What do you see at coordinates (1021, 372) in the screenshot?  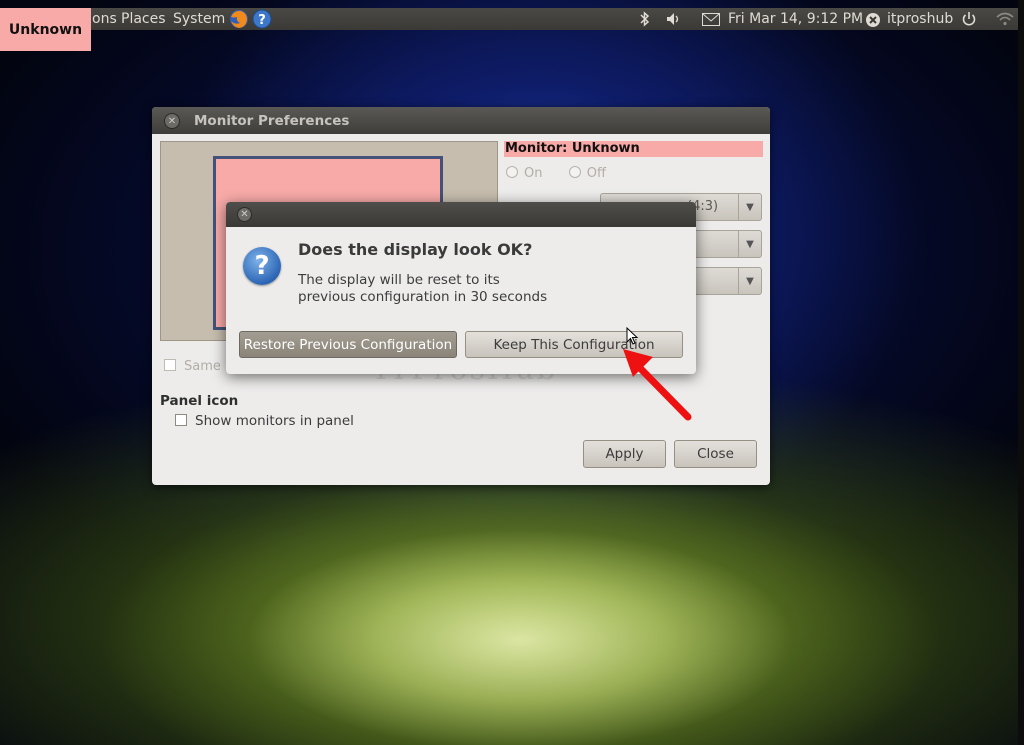 I see `screen-edge` at bounding box center [1021, 372].